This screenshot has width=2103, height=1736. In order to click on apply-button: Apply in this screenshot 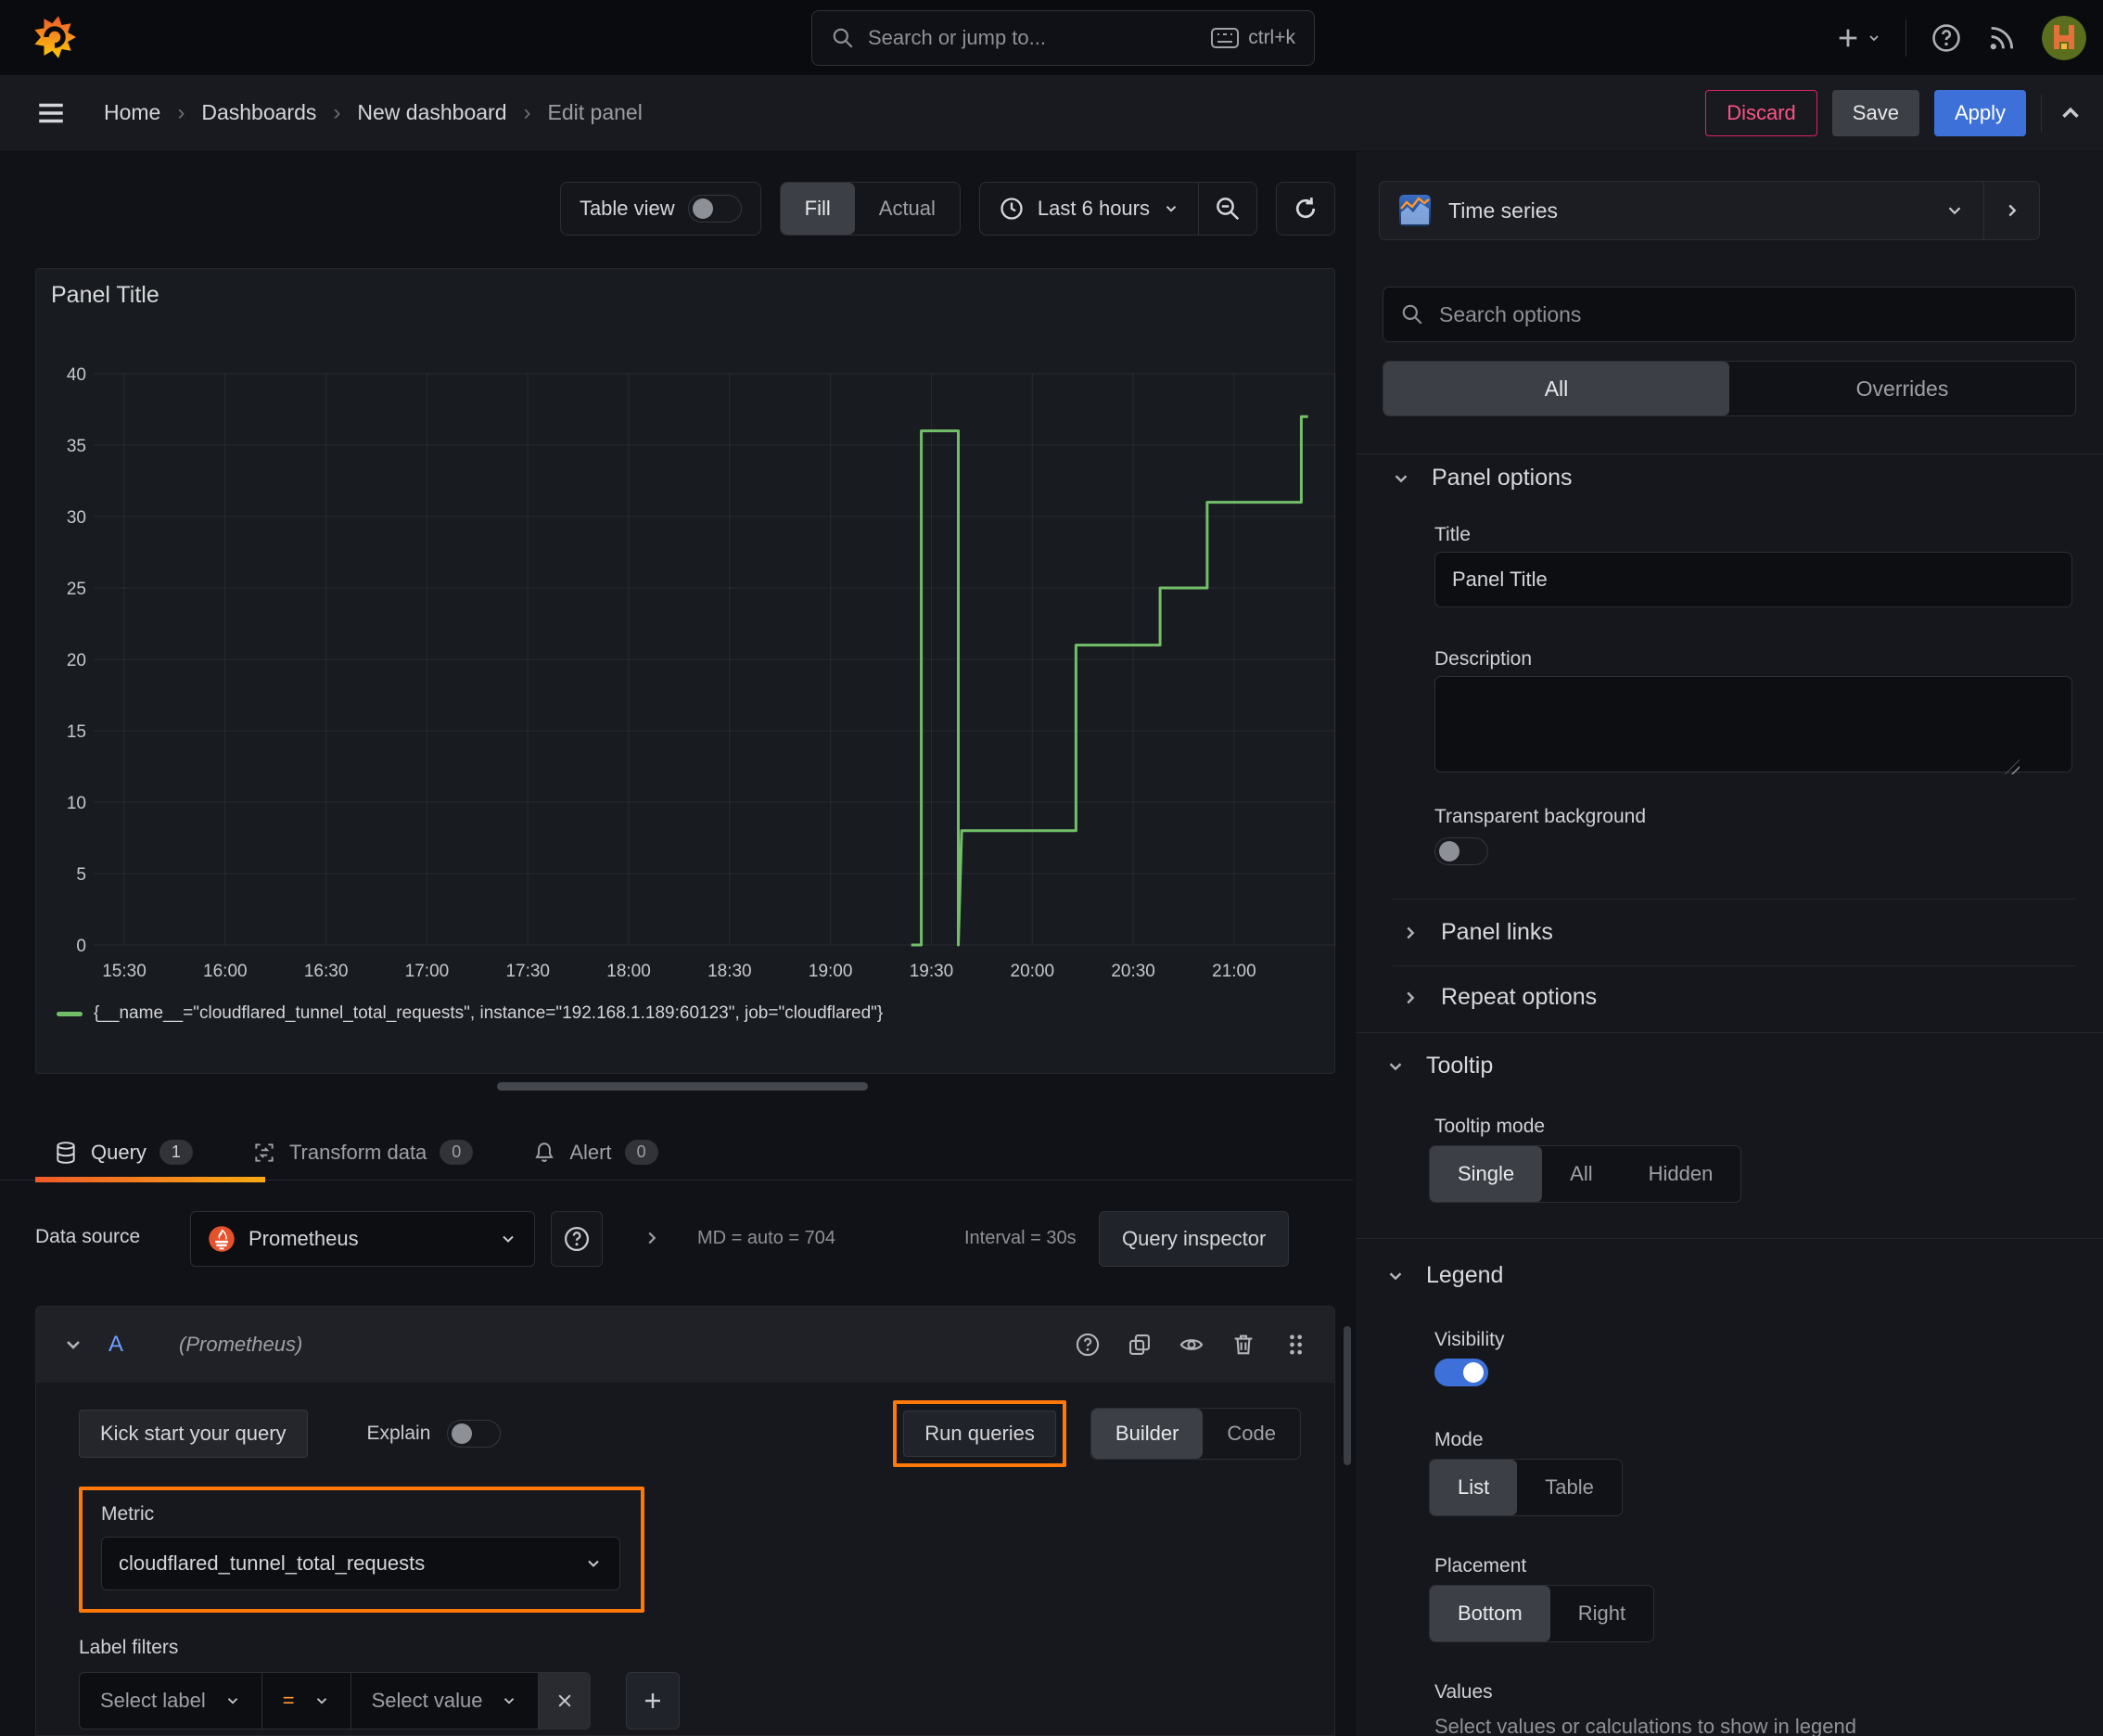, I will do `click(1979, 113)`.